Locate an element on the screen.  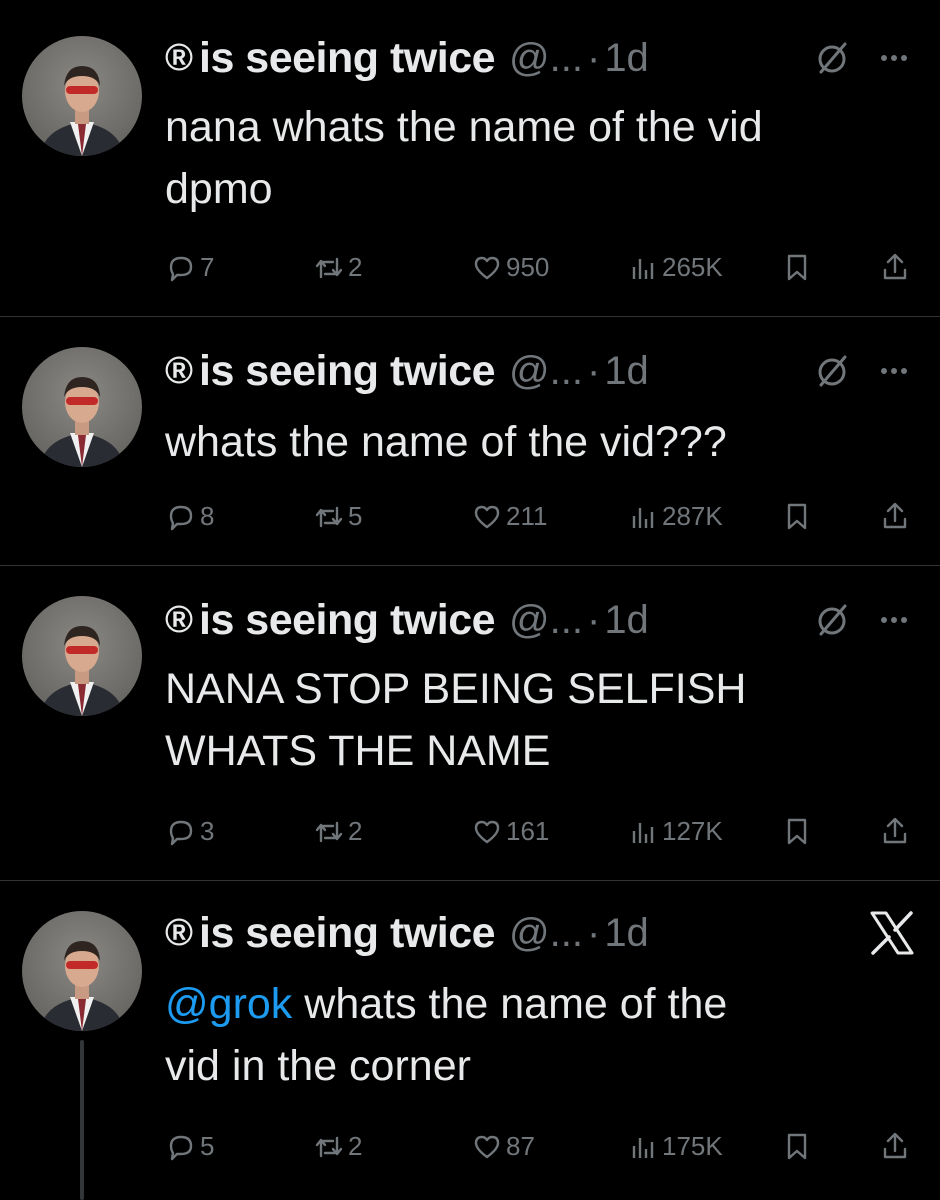
view-count: 287K is located at coordinates (692, 516).